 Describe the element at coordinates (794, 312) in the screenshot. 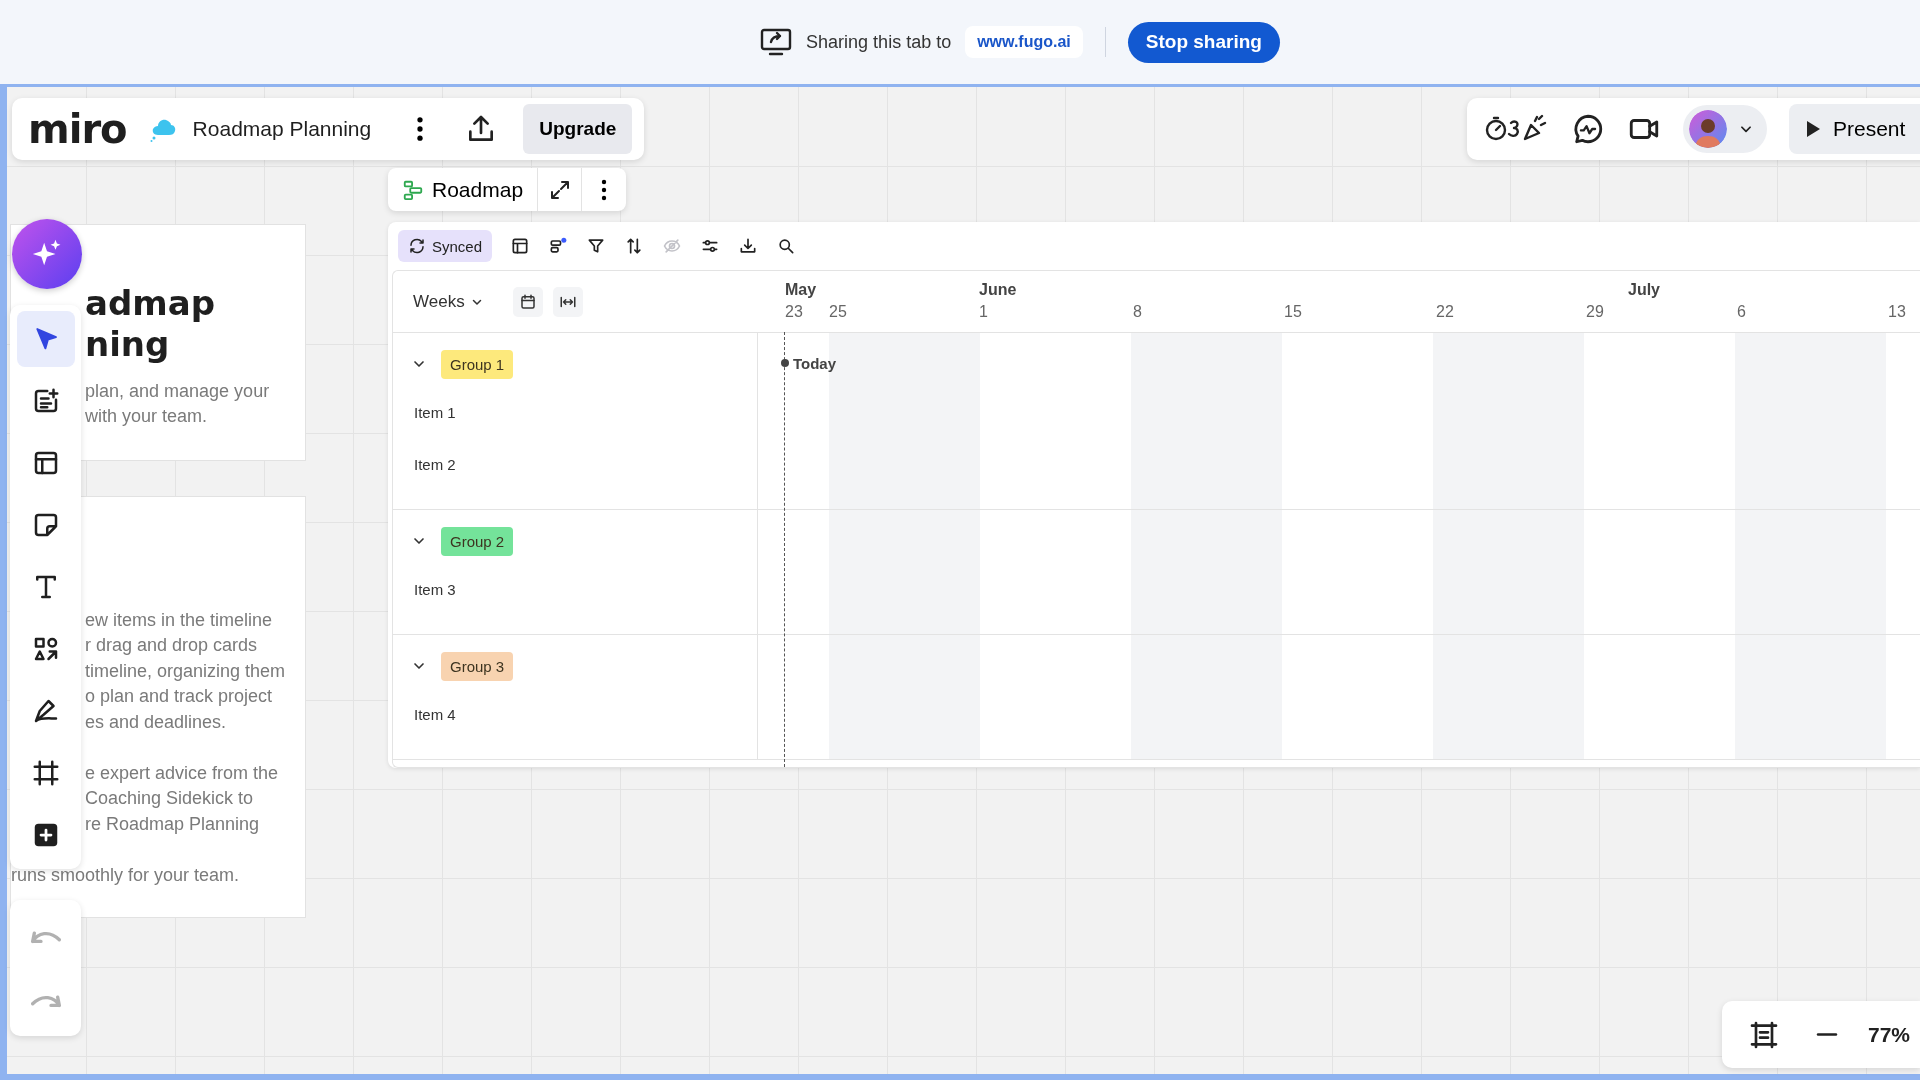

I see `date-label: 23` at that location.